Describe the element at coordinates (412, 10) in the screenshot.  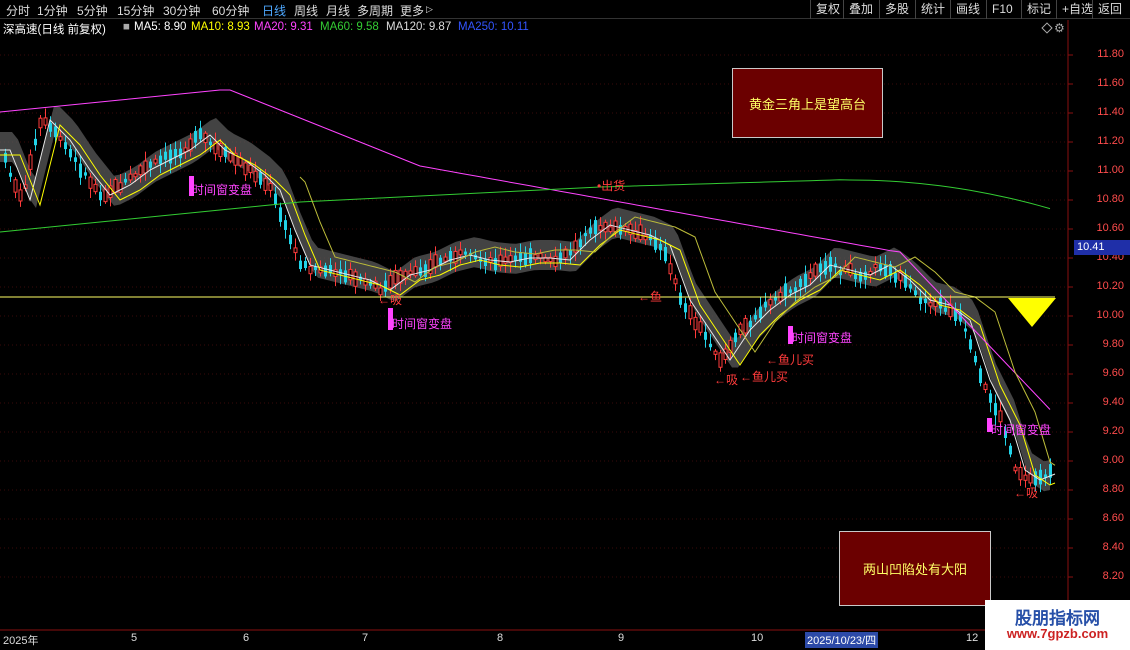
I see `tab-more: 更多` at that location.